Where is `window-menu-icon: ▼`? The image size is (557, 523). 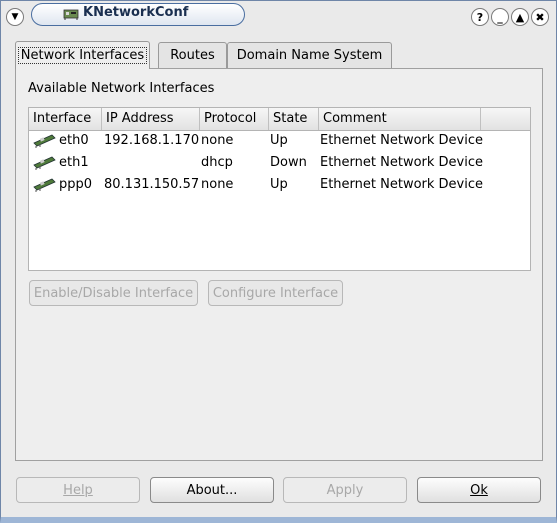
window-menu-icon: ▼ is located at coordinates (15, 17).